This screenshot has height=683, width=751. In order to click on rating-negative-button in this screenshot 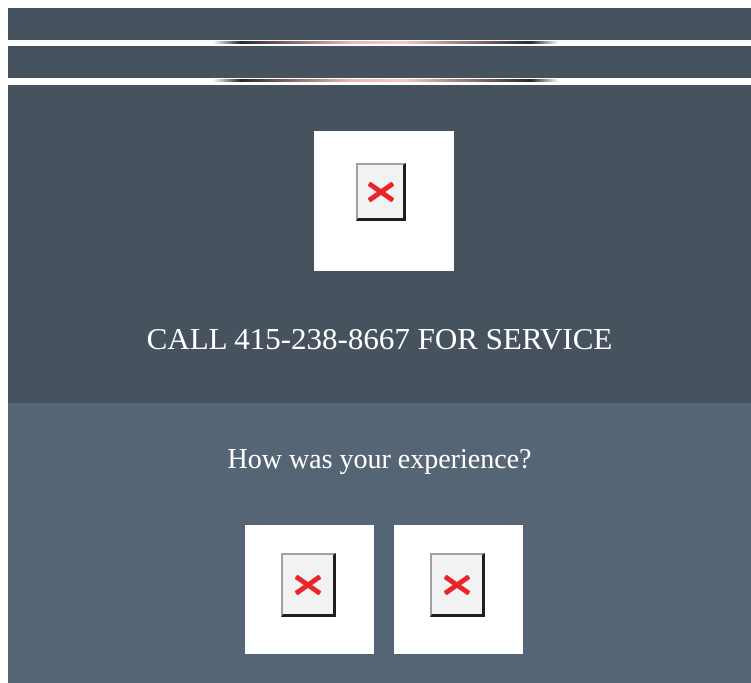, I will do `click(458, 589)`.